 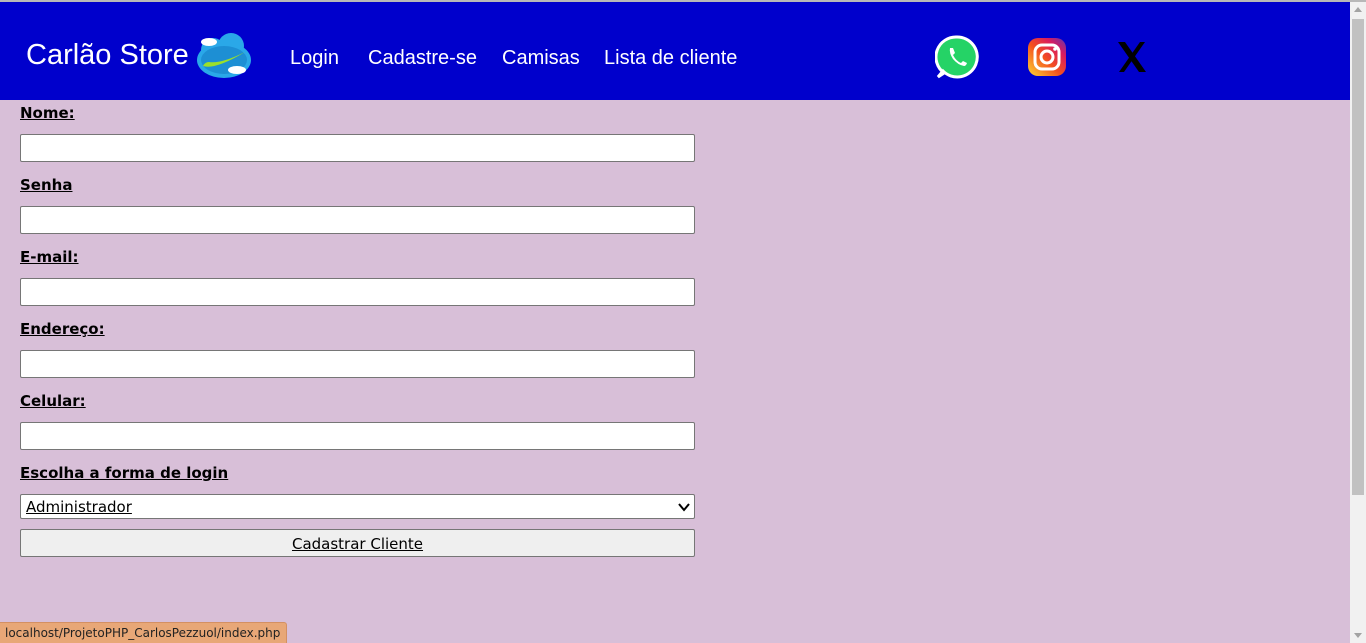 I want to click on senha-label: Senha, so click(x=46, y=185).